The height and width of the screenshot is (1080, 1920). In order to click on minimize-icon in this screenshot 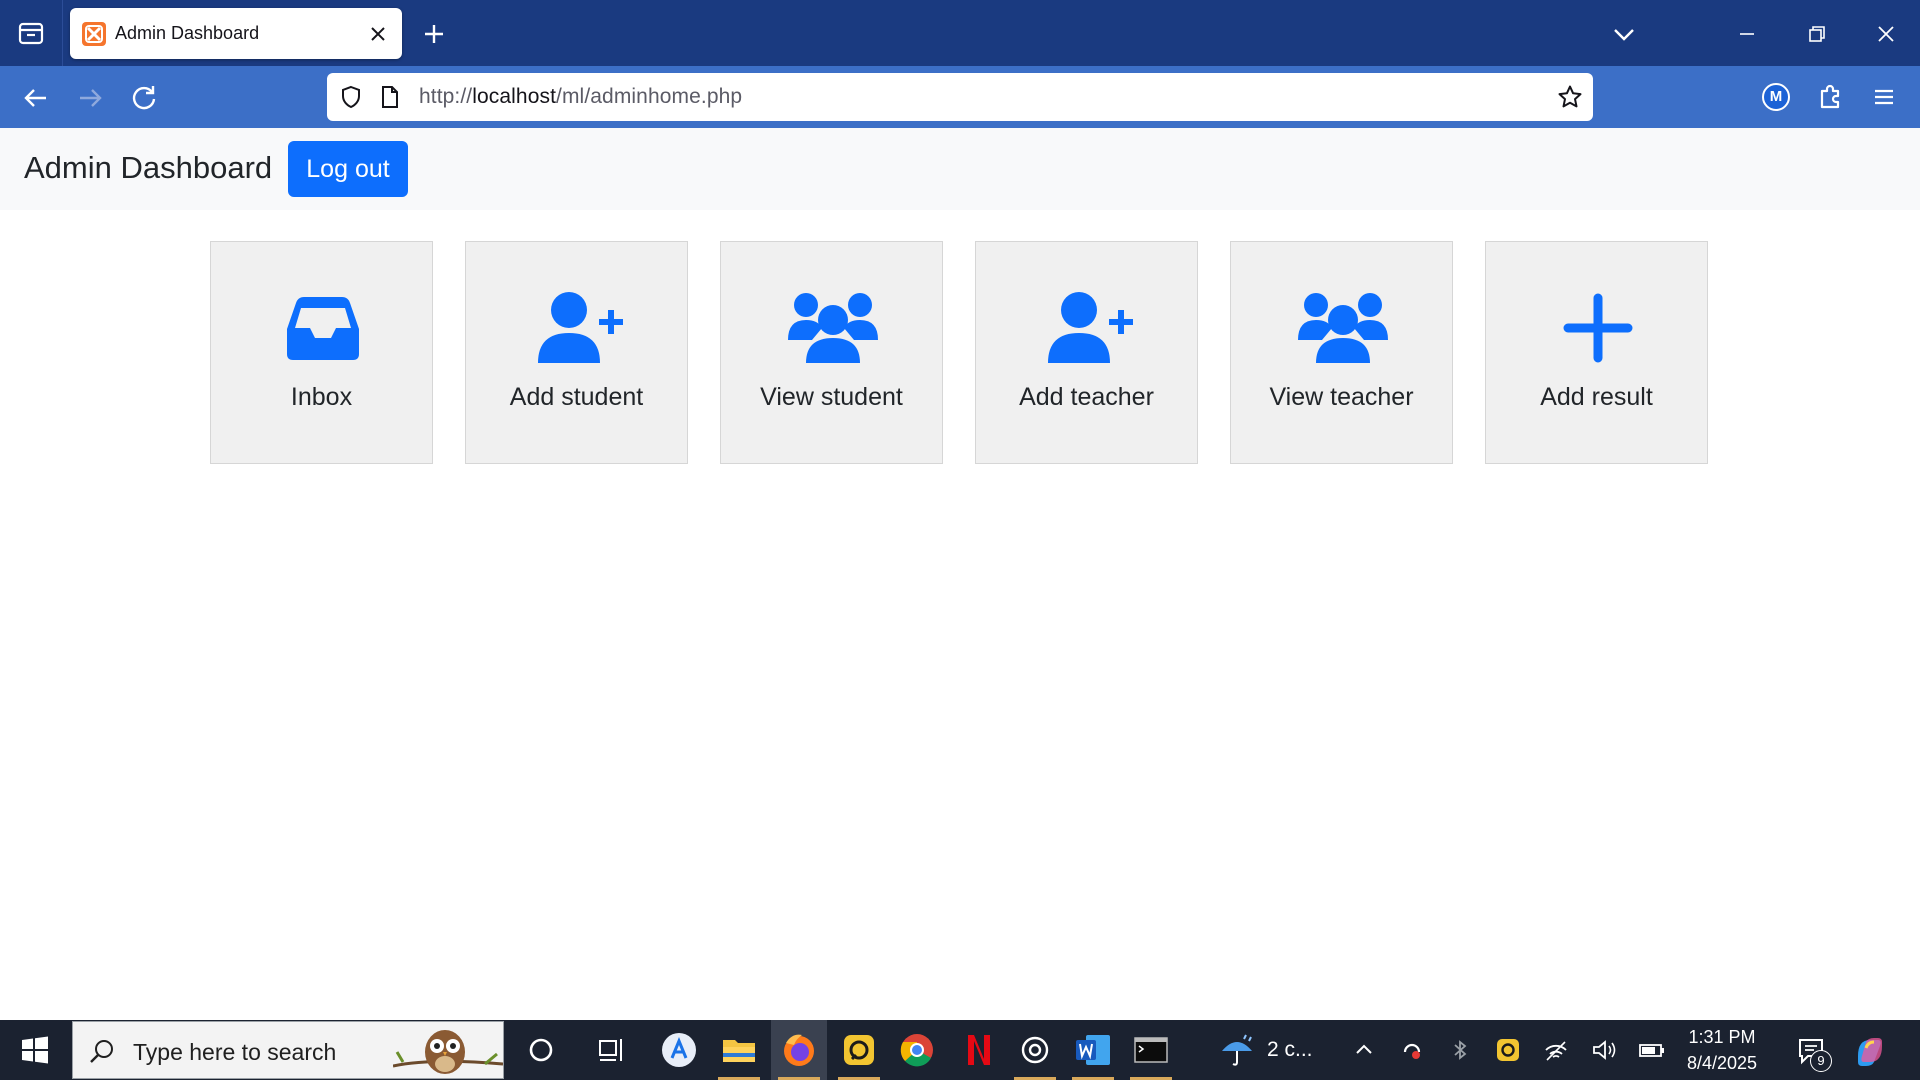, I will do `click(1747, 34)`.